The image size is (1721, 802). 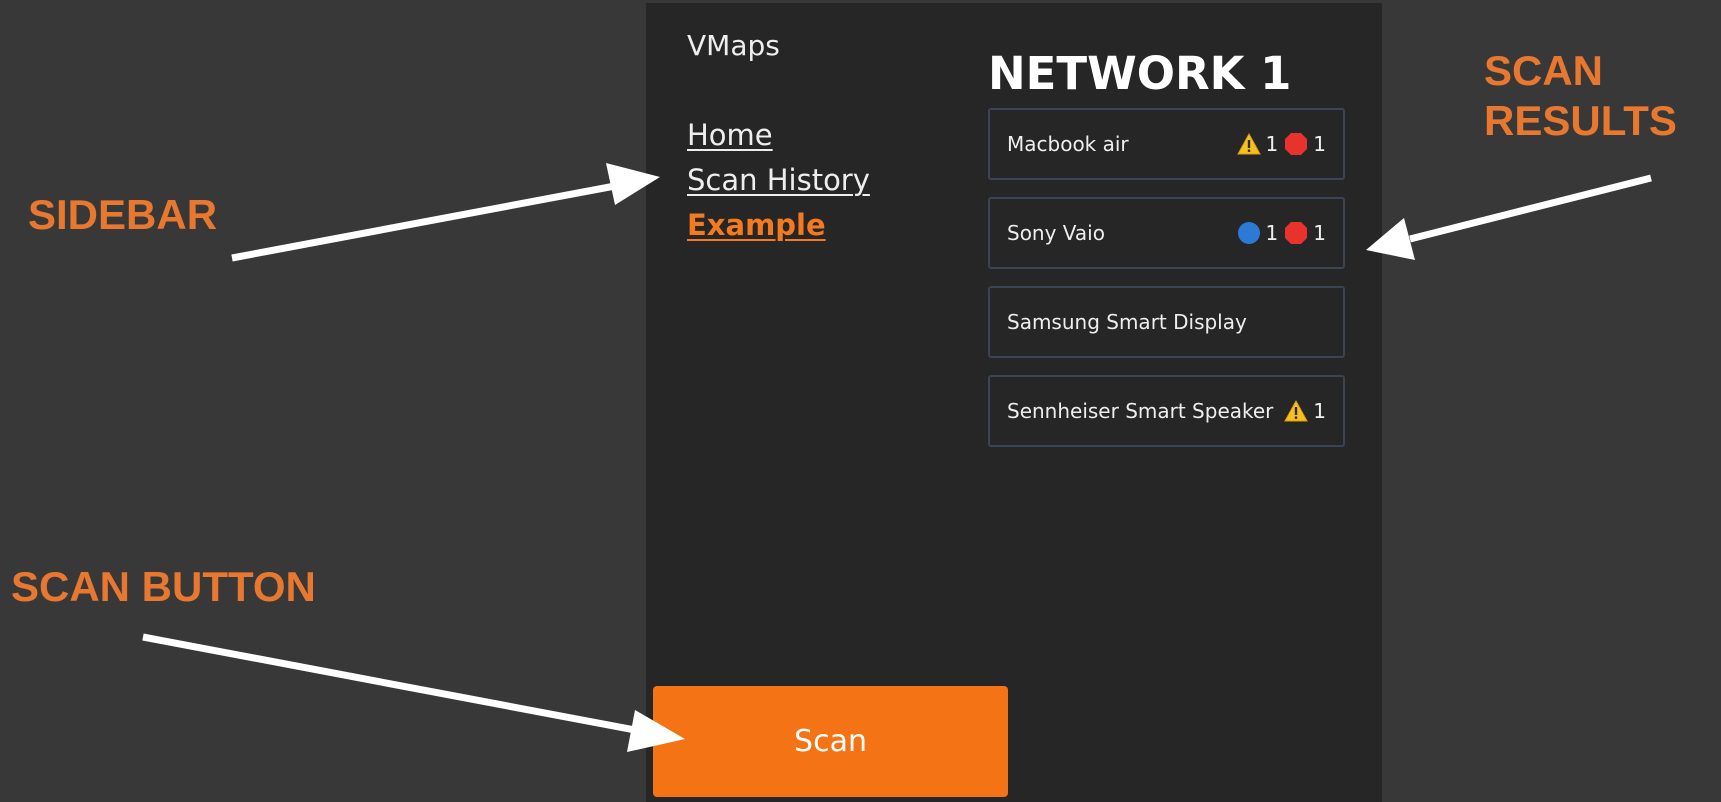 I want to click on scan-results-arrow, so click(x=1509, y=217).